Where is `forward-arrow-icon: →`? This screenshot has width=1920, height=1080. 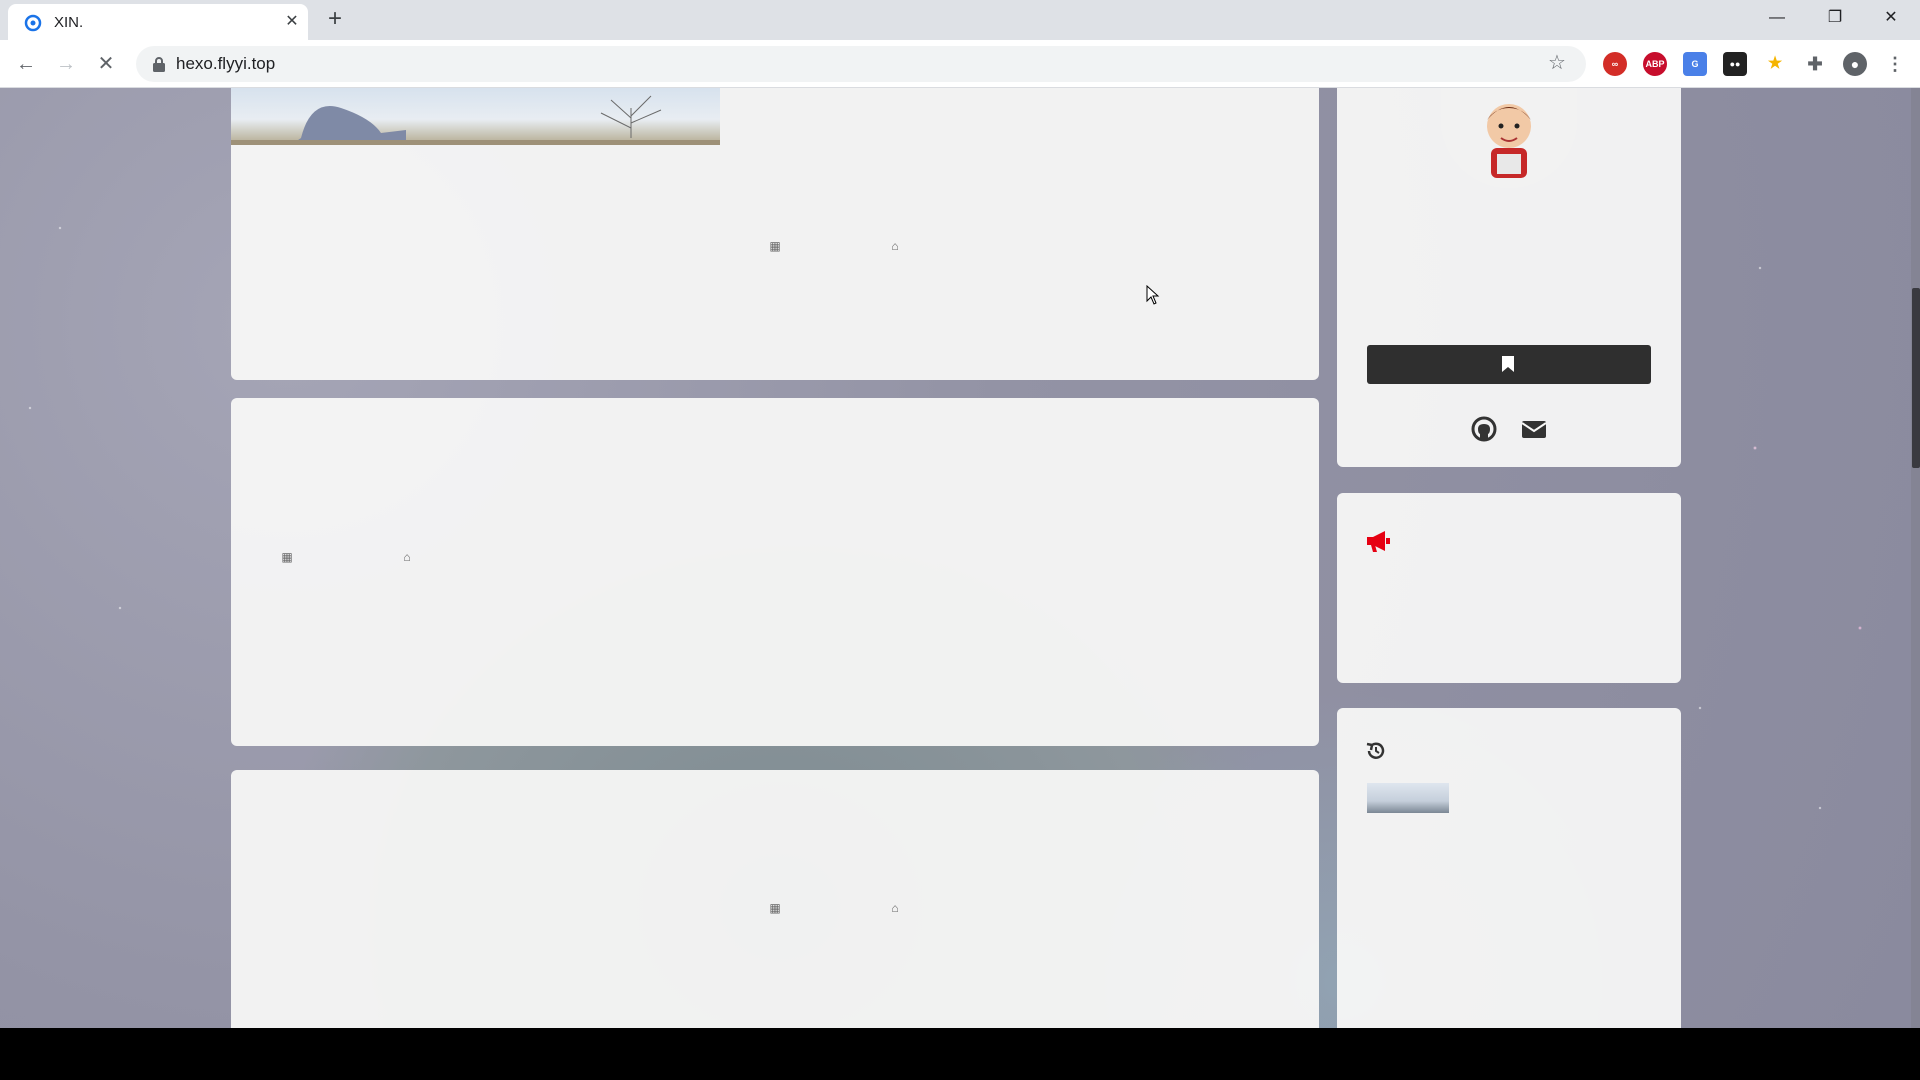 forward-arrow-icon: → is located at coordinates (66, 64).